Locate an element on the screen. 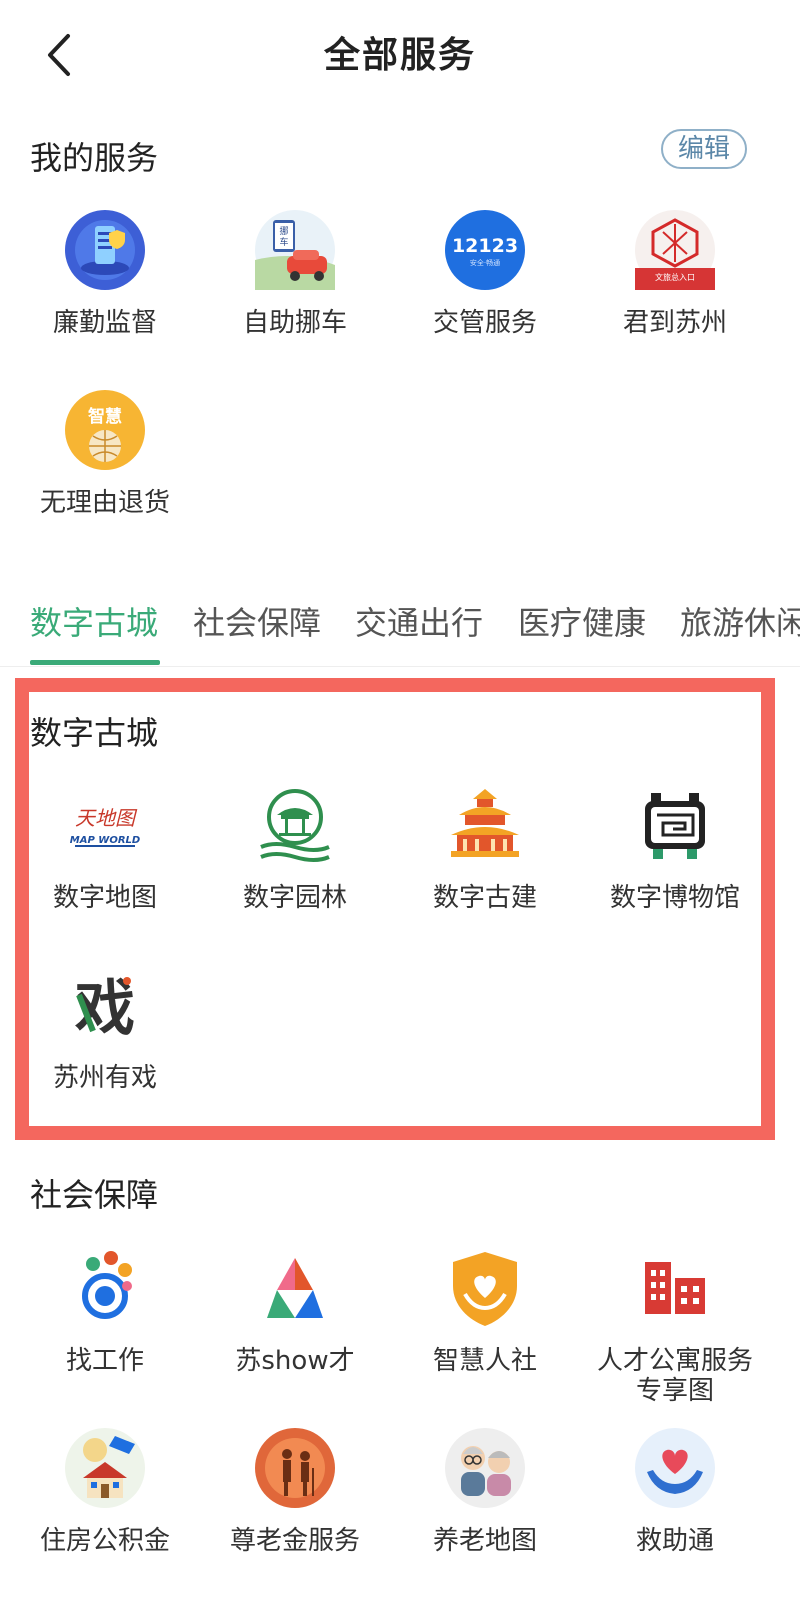 The height and width of the screenshot is (1609, 800). edit-button: 编辑 is located at coordinates (704, 149).